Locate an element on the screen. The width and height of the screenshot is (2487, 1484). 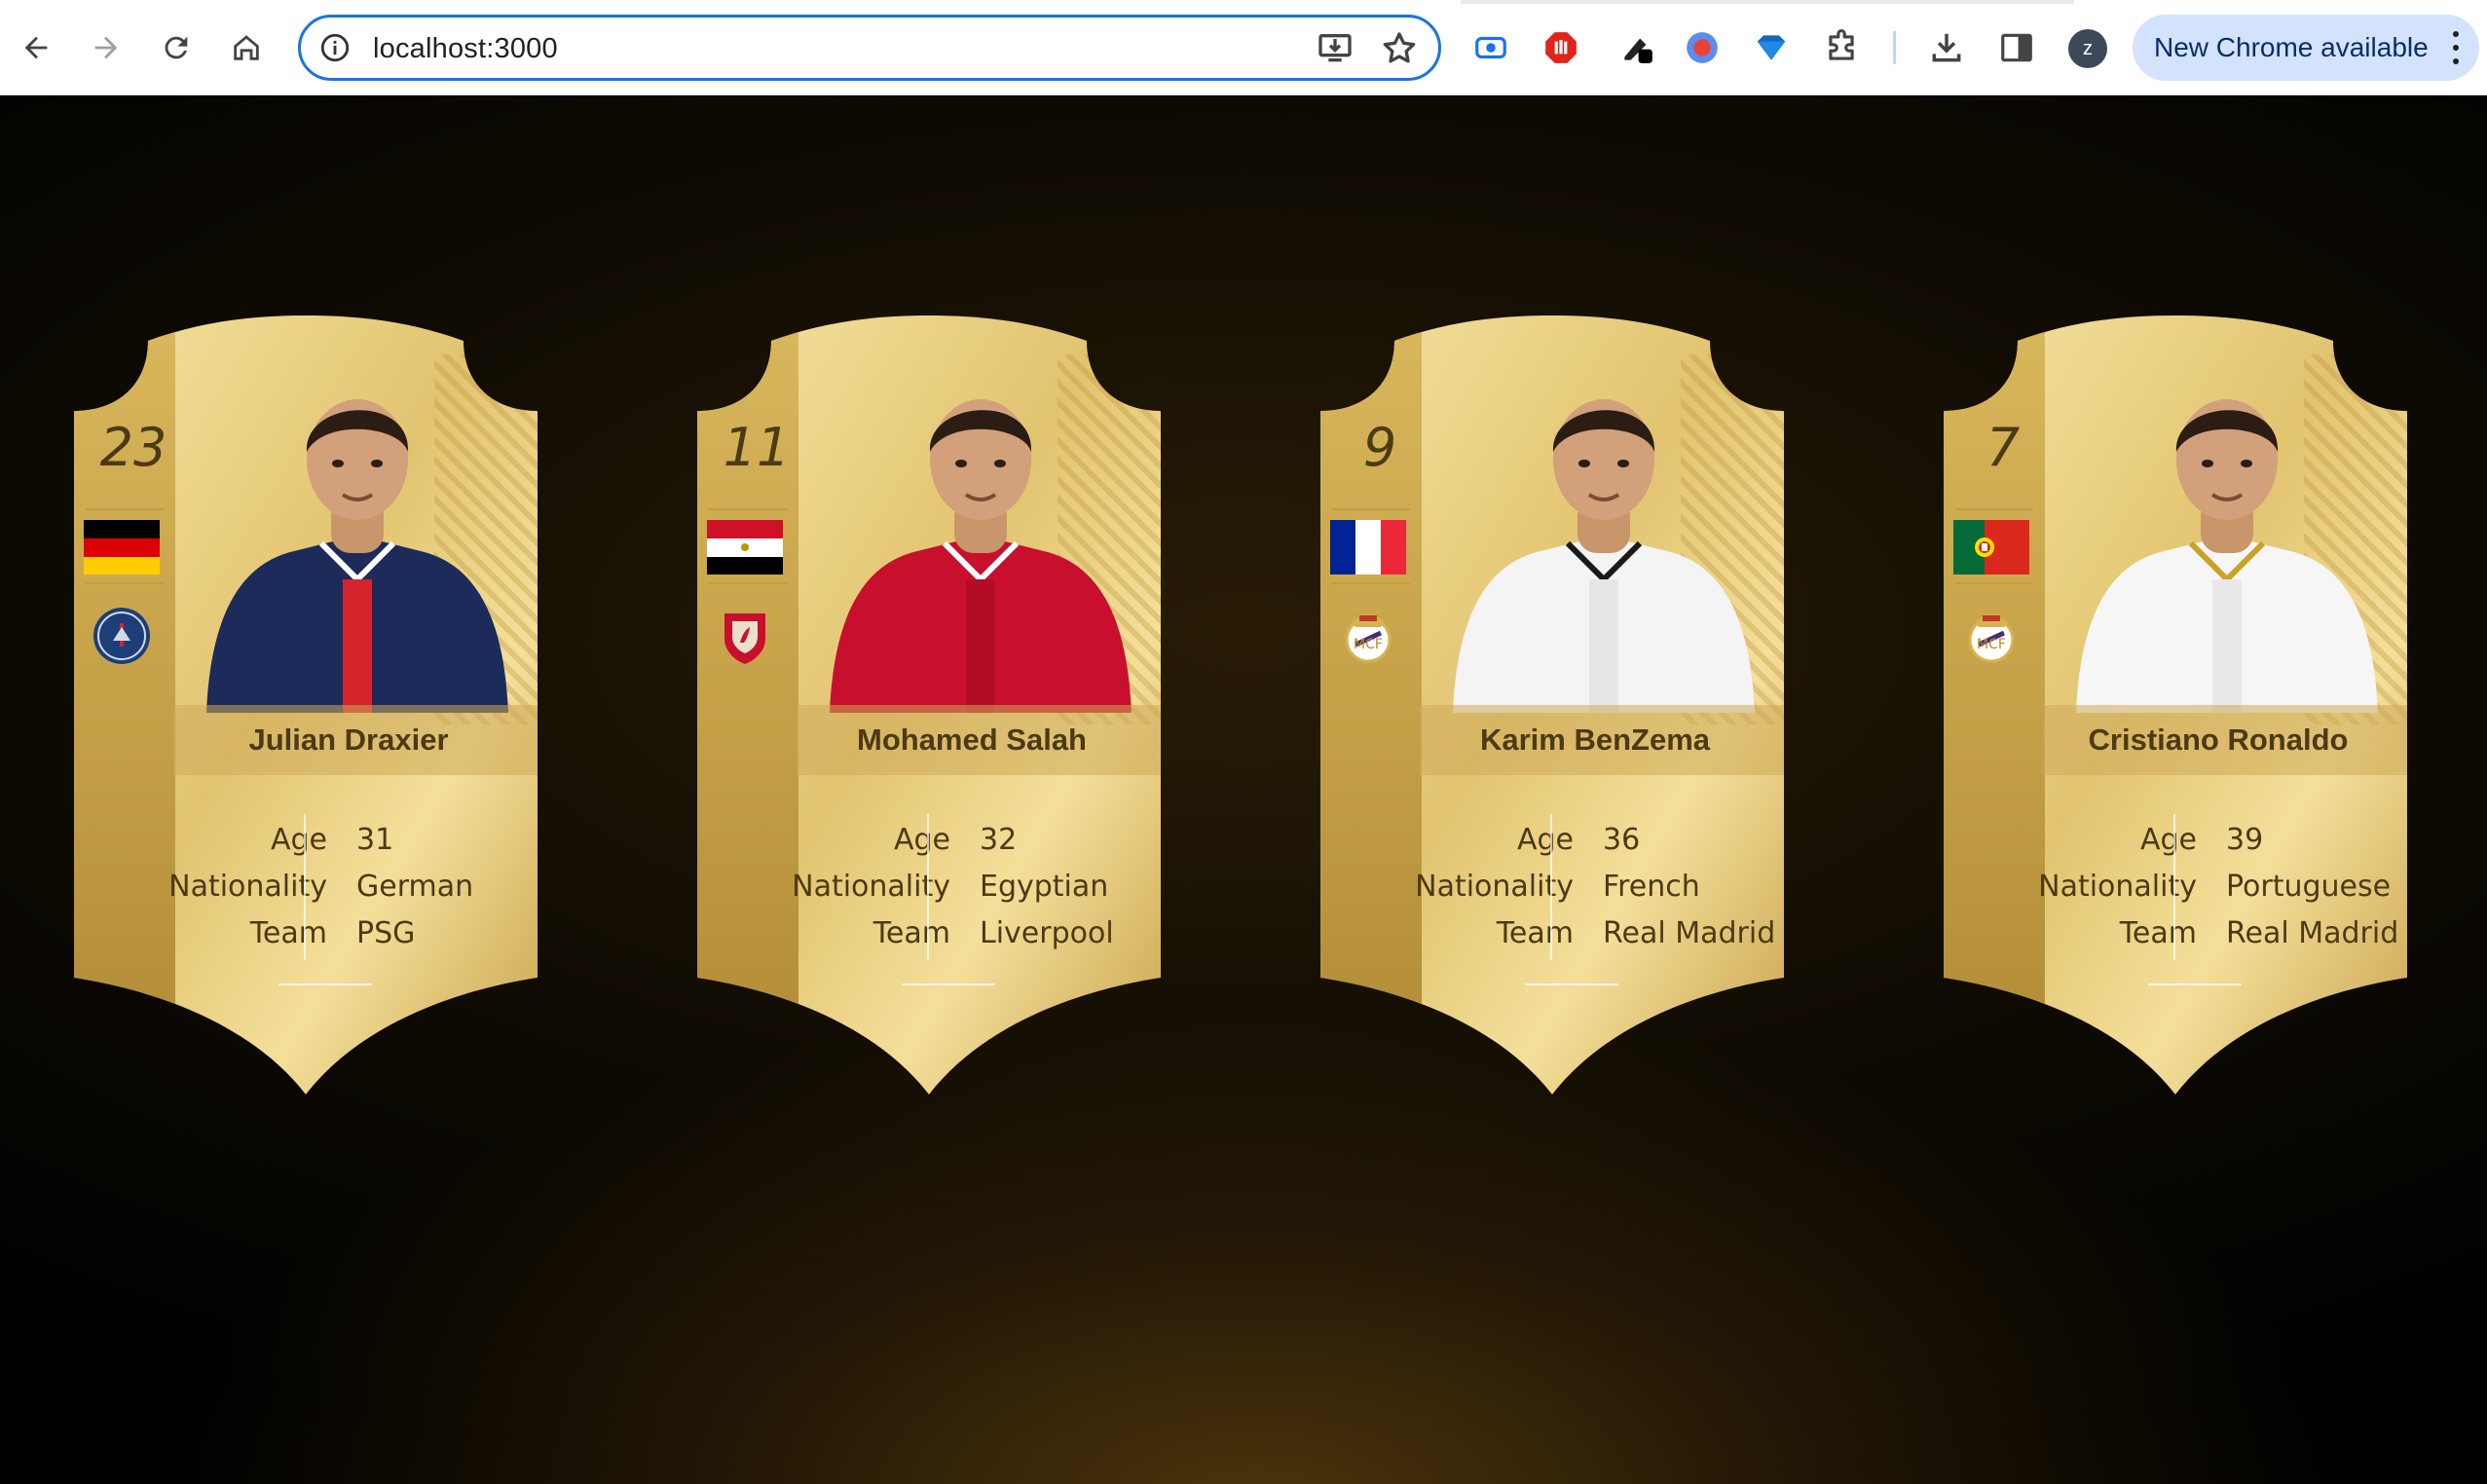
tab-strip-edge is located at coordinates (1767, 2).